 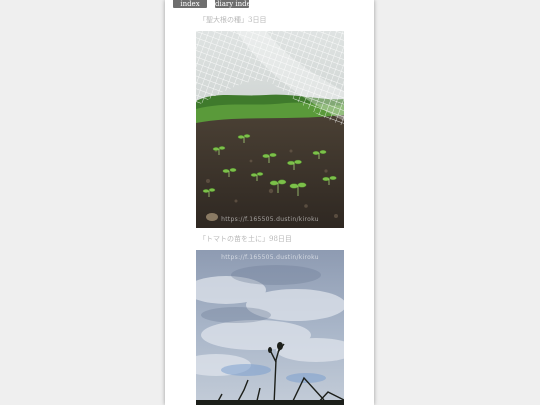 What do you see at coordinates (245, 239) in the screenshot?
I see `entry-caption: 「トマトの苗を土に」98日目` at bounding box center [245, 239].